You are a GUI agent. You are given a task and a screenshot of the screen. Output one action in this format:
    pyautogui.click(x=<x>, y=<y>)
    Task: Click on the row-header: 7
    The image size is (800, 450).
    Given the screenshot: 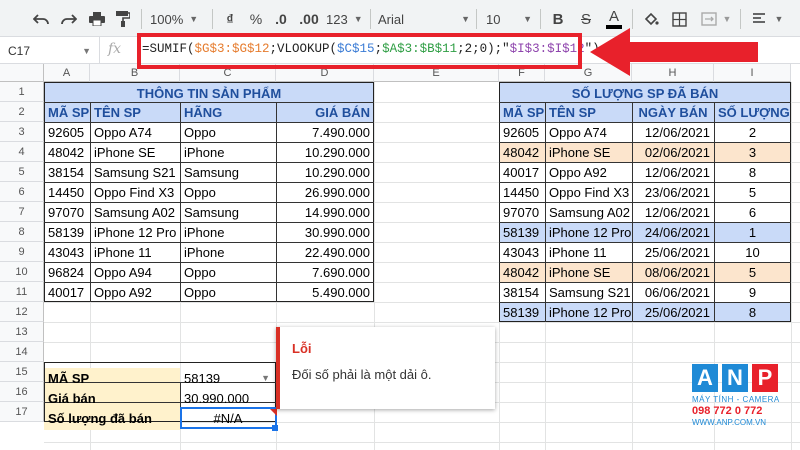 What is the action you would take?
    pyautogui.click(x=22, y=212)
    